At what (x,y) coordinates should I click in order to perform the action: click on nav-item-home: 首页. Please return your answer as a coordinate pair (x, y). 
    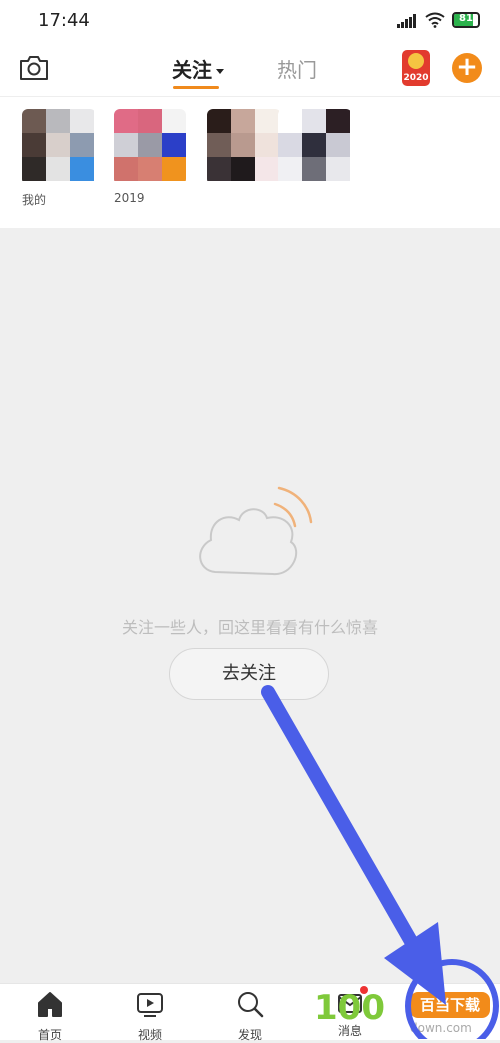
    Looking at the image, I should click on (50, 1016).